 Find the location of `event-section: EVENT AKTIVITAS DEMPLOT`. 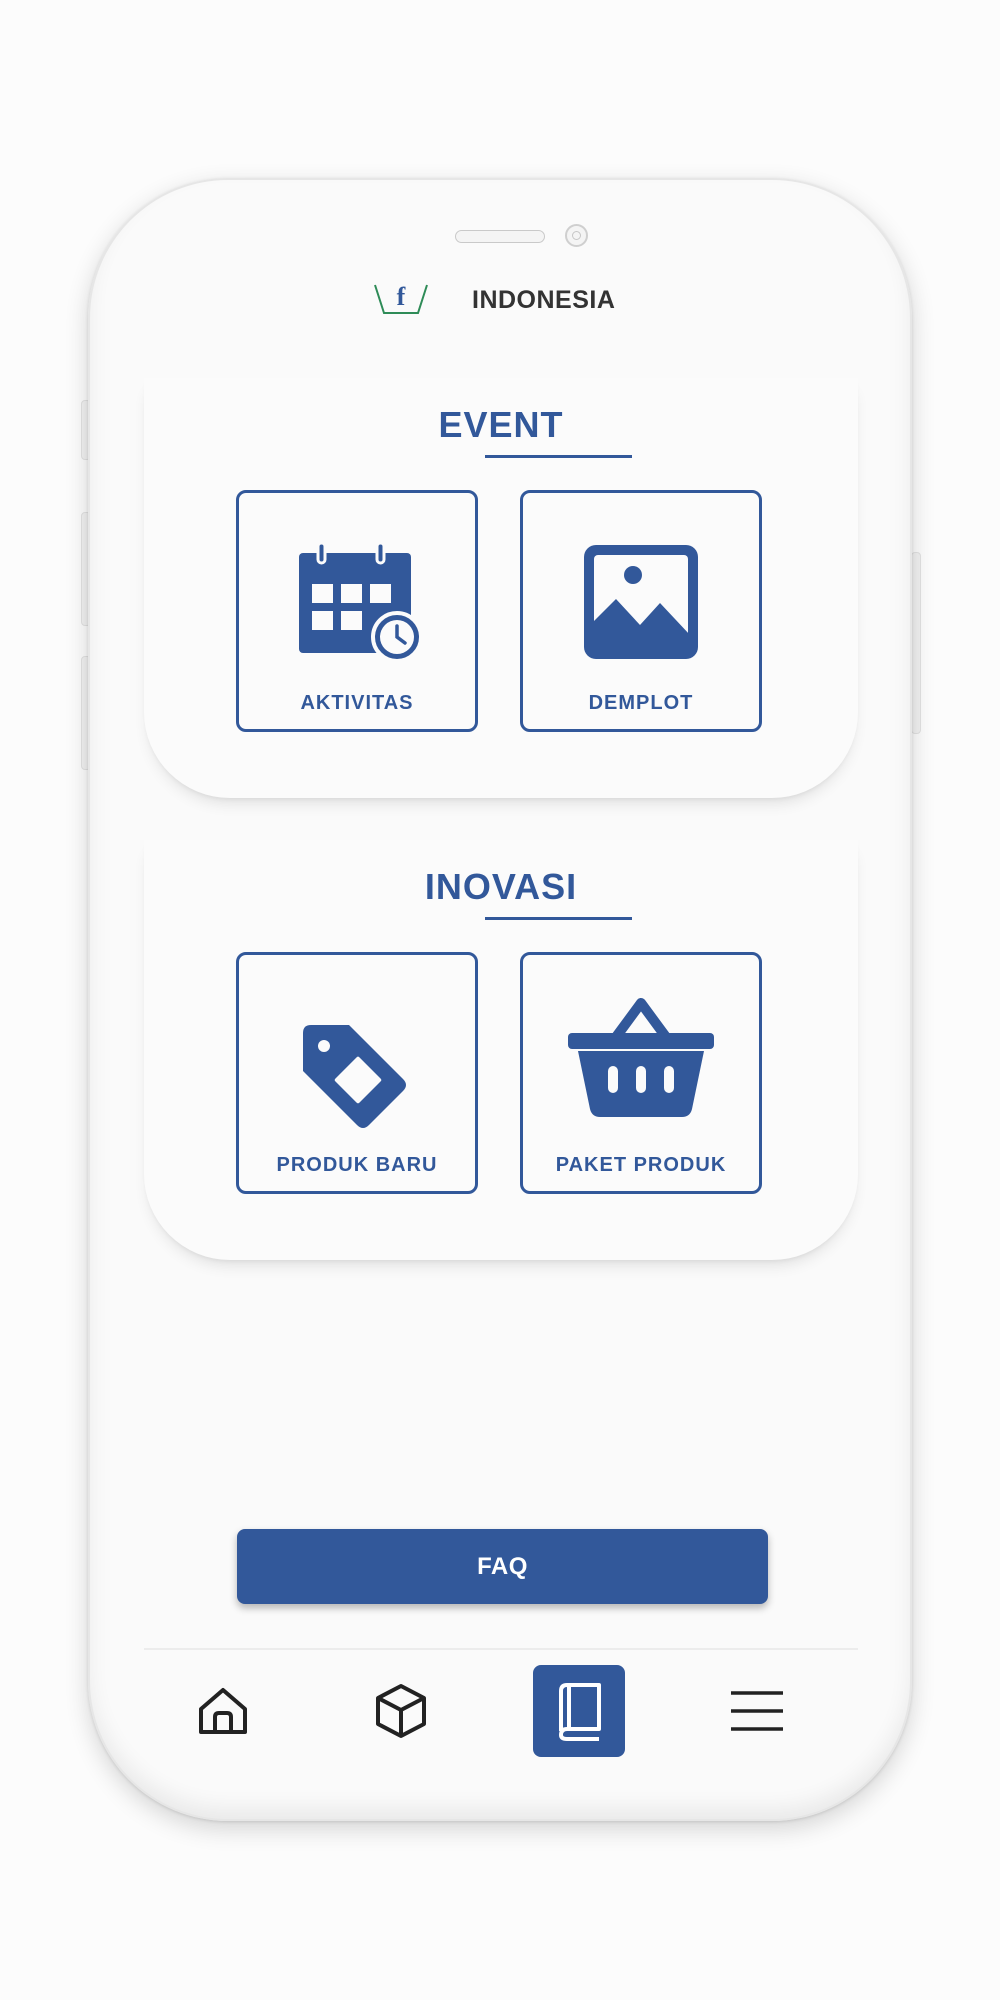

event-section: EVENT AKTIVITAS DEMPLOT is located at coordinates (501, 588).